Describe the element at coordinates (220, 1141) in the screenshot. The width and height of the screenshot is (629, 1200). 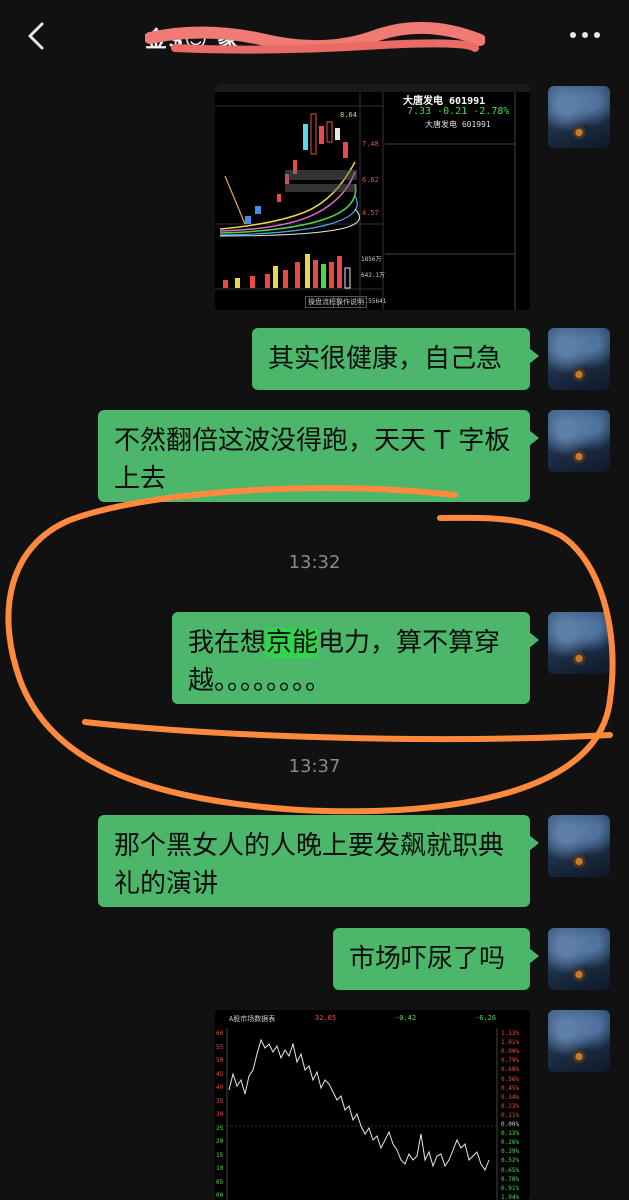
I see `left-axis-label: 20` at that location.